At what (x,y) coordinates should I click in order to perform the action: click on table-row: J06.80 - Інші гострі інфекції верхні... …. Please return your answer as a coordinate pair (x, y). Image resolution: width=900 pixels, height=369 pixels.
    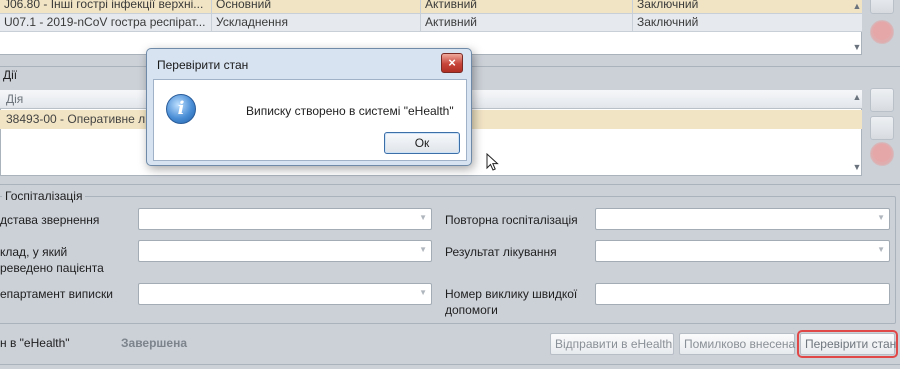
    Looking at the image, I should click on (431, 7).